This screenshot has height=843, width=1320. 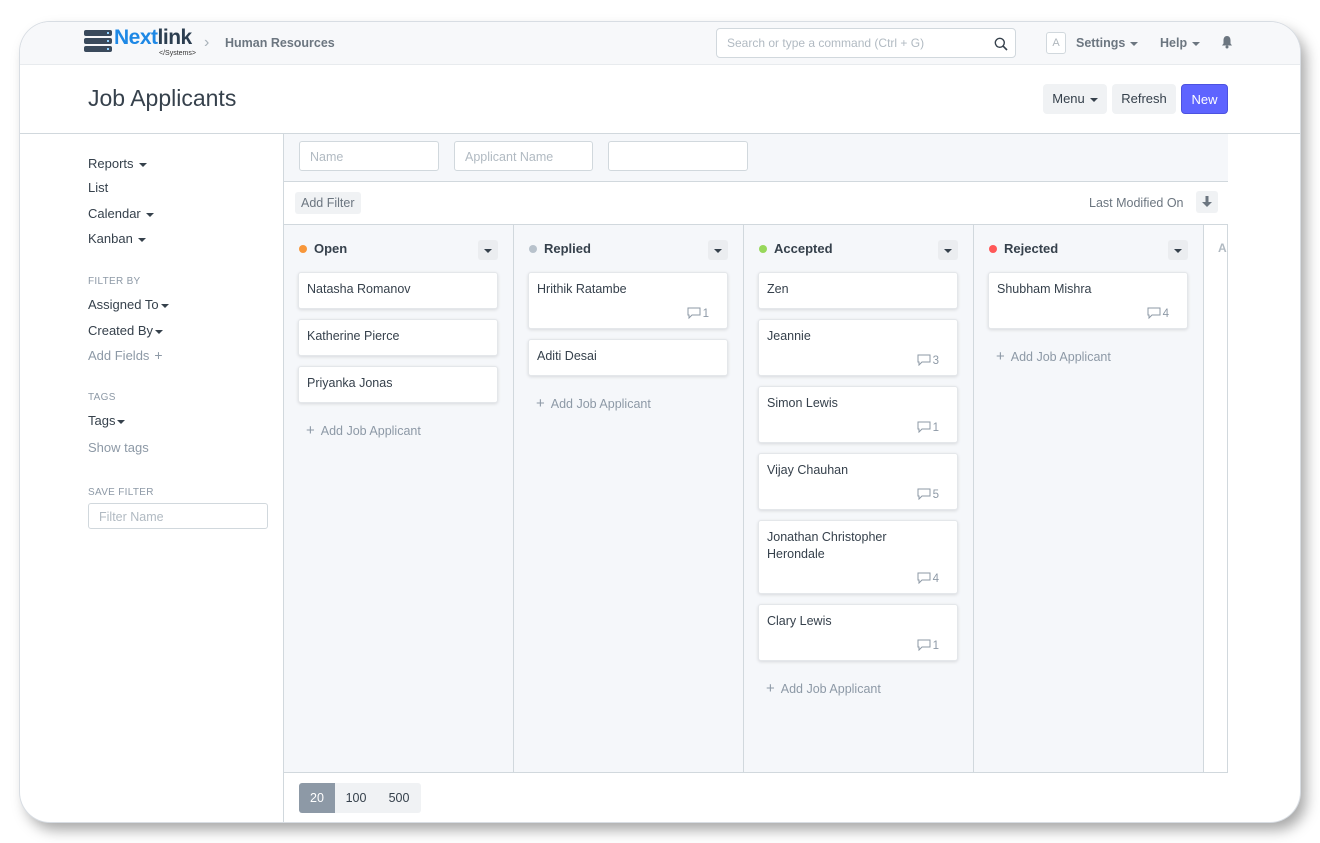 What do you see at coordinates (102, 397) in the screenshot?
I see `tags-heading: TAGS` at bounding box center [102, 397].